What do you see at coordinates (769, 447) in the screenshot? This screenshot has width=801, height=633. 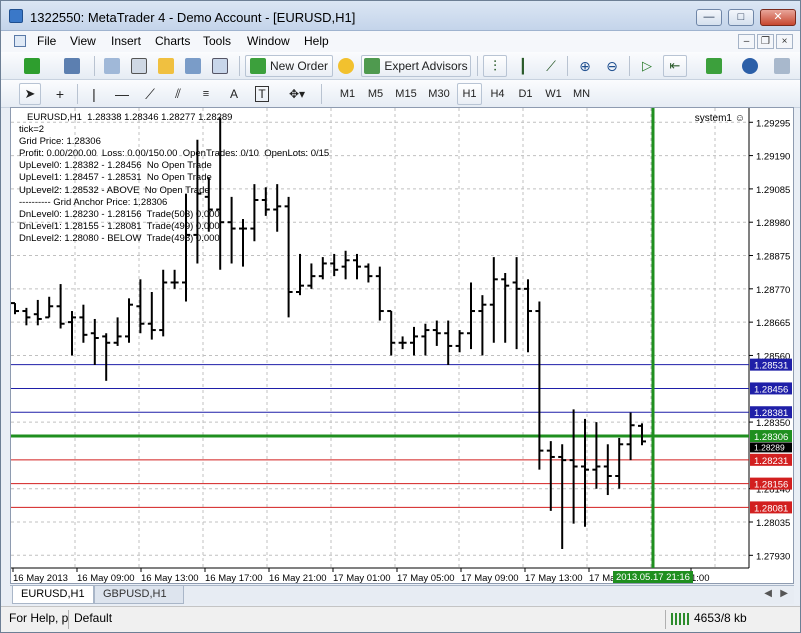 I see `current-price-label: 1.28289` at bounding box center [769, 447].